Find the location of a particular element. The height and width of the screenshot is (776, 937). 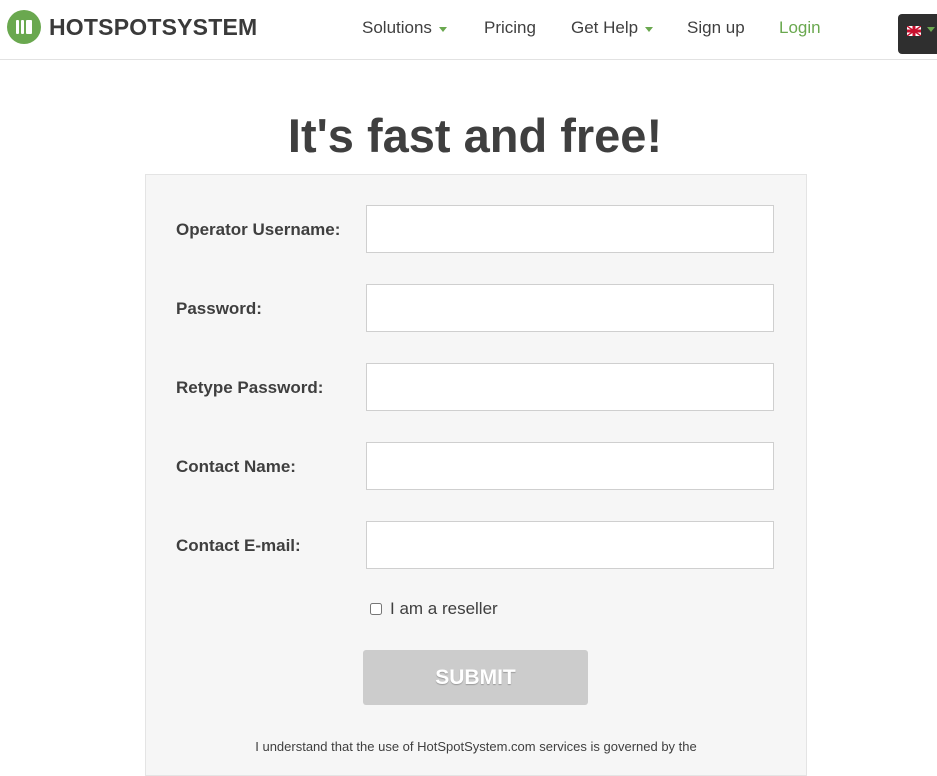

retype-password-input is located at coordinates (570, 387).